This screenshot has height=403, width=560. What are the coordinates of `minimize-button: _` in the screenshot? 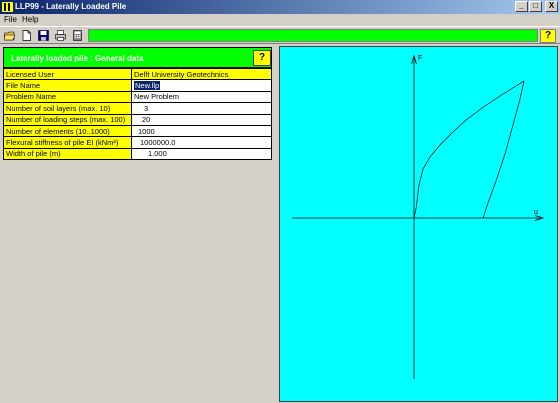 It's located at (521, 6).